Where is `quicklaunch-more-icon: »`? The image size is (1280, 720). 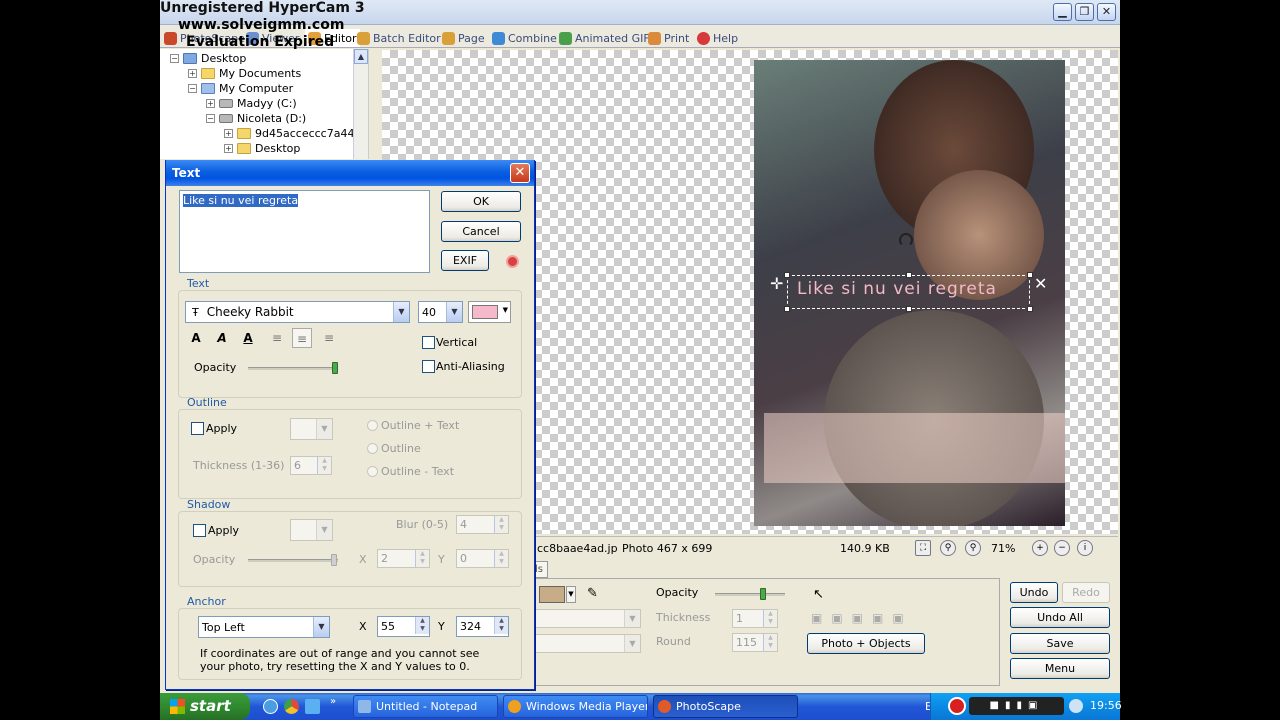 quicklaunch-more-icon: » is located at coordinates (333, 701).